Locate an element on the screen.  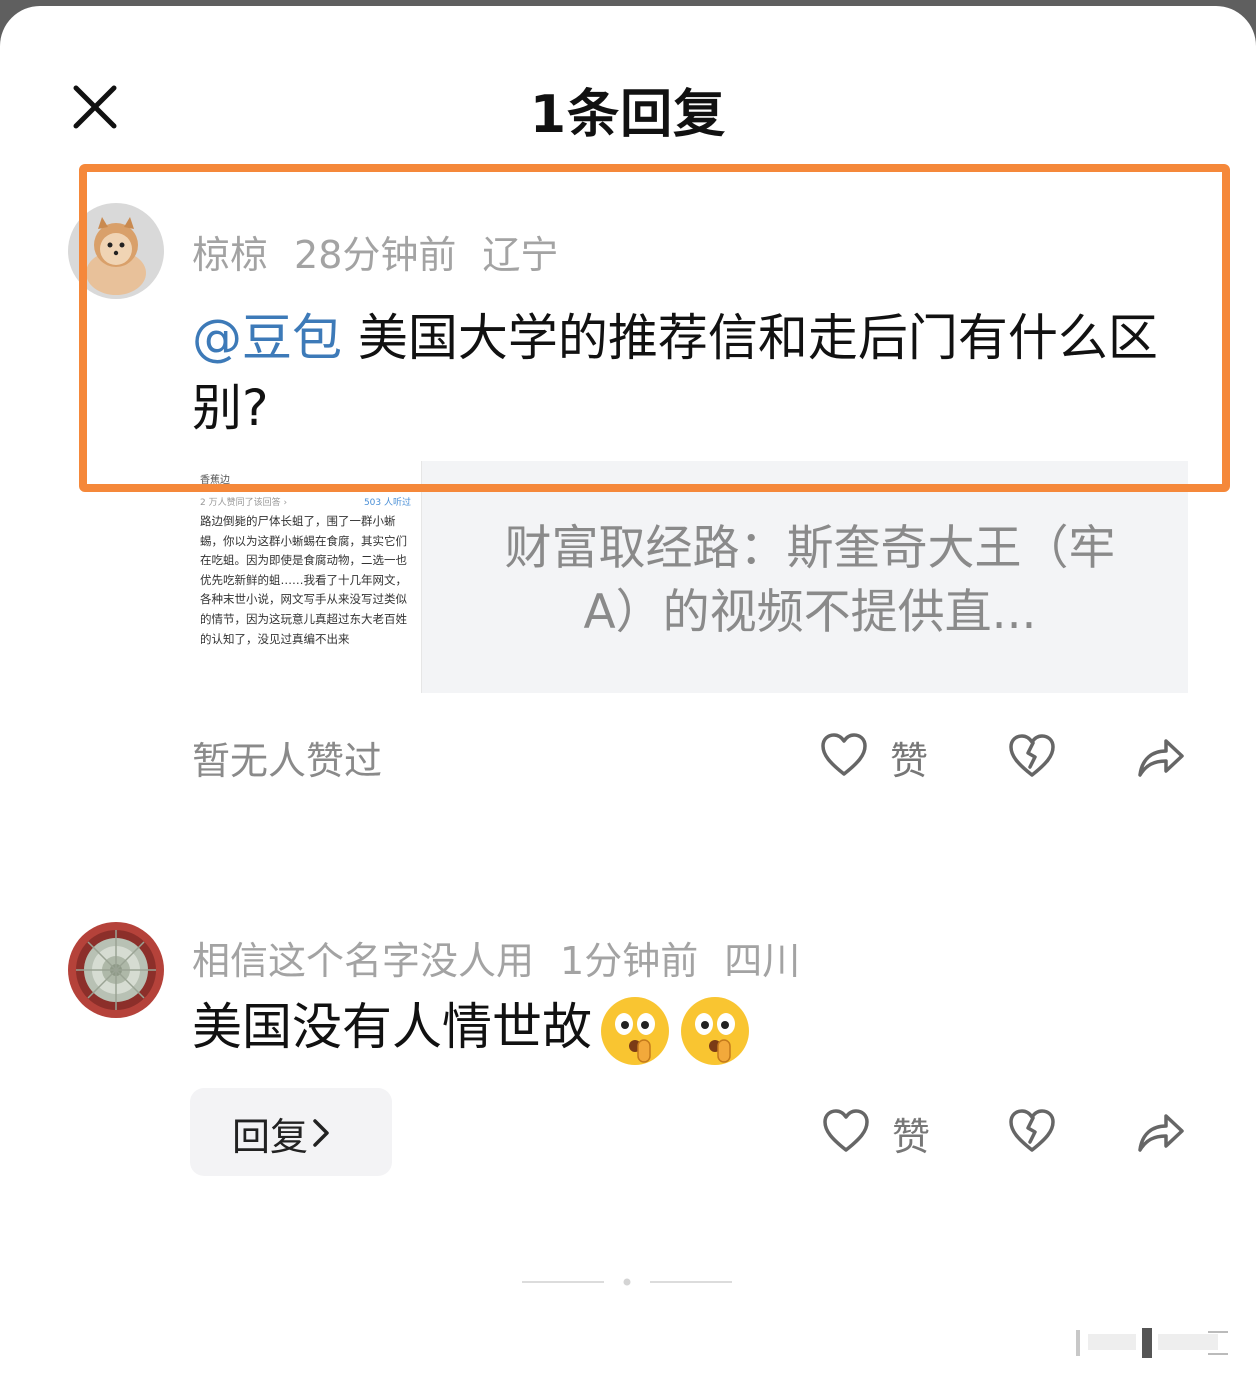
likes-summary: 暂无人赞过 is located at coordinates (287, 761).